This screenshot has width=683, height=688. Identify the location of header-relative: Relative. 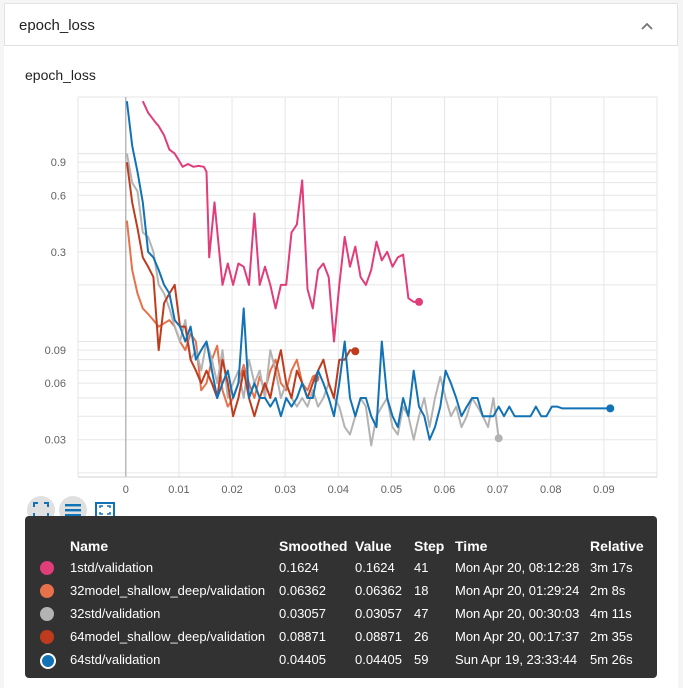
(617, 546).